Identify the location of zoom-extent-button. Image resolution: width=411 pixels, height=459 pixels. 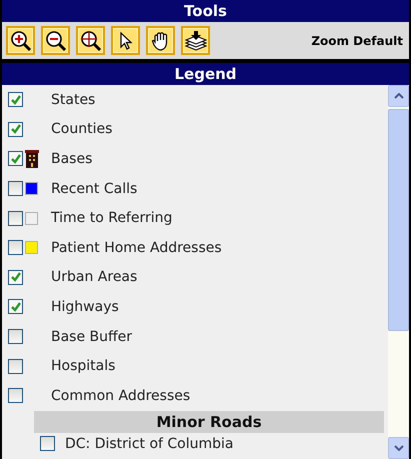
(90, 40).